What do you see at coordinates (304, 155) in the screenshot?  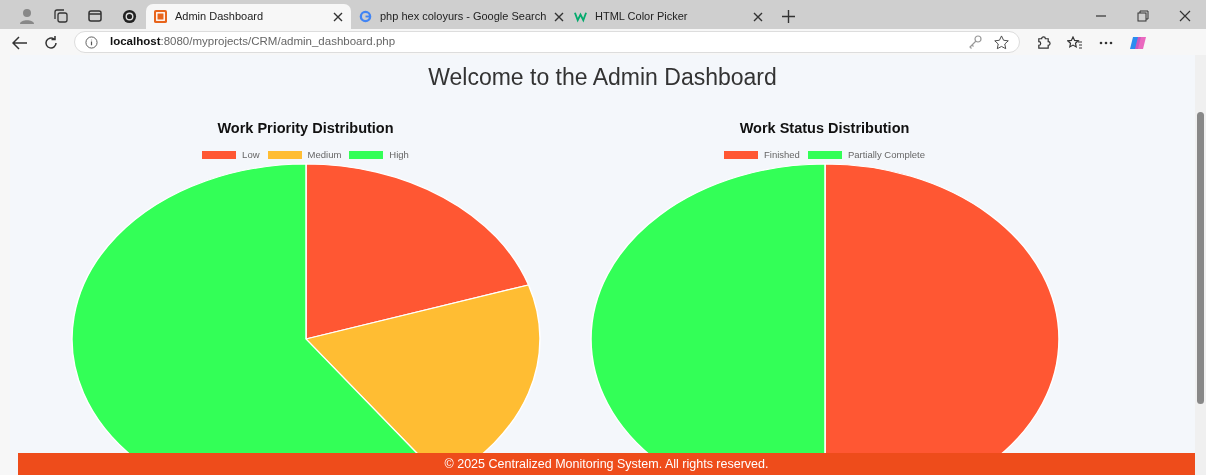 I see `legend-item: Medium` at bounding box center [304, 155].